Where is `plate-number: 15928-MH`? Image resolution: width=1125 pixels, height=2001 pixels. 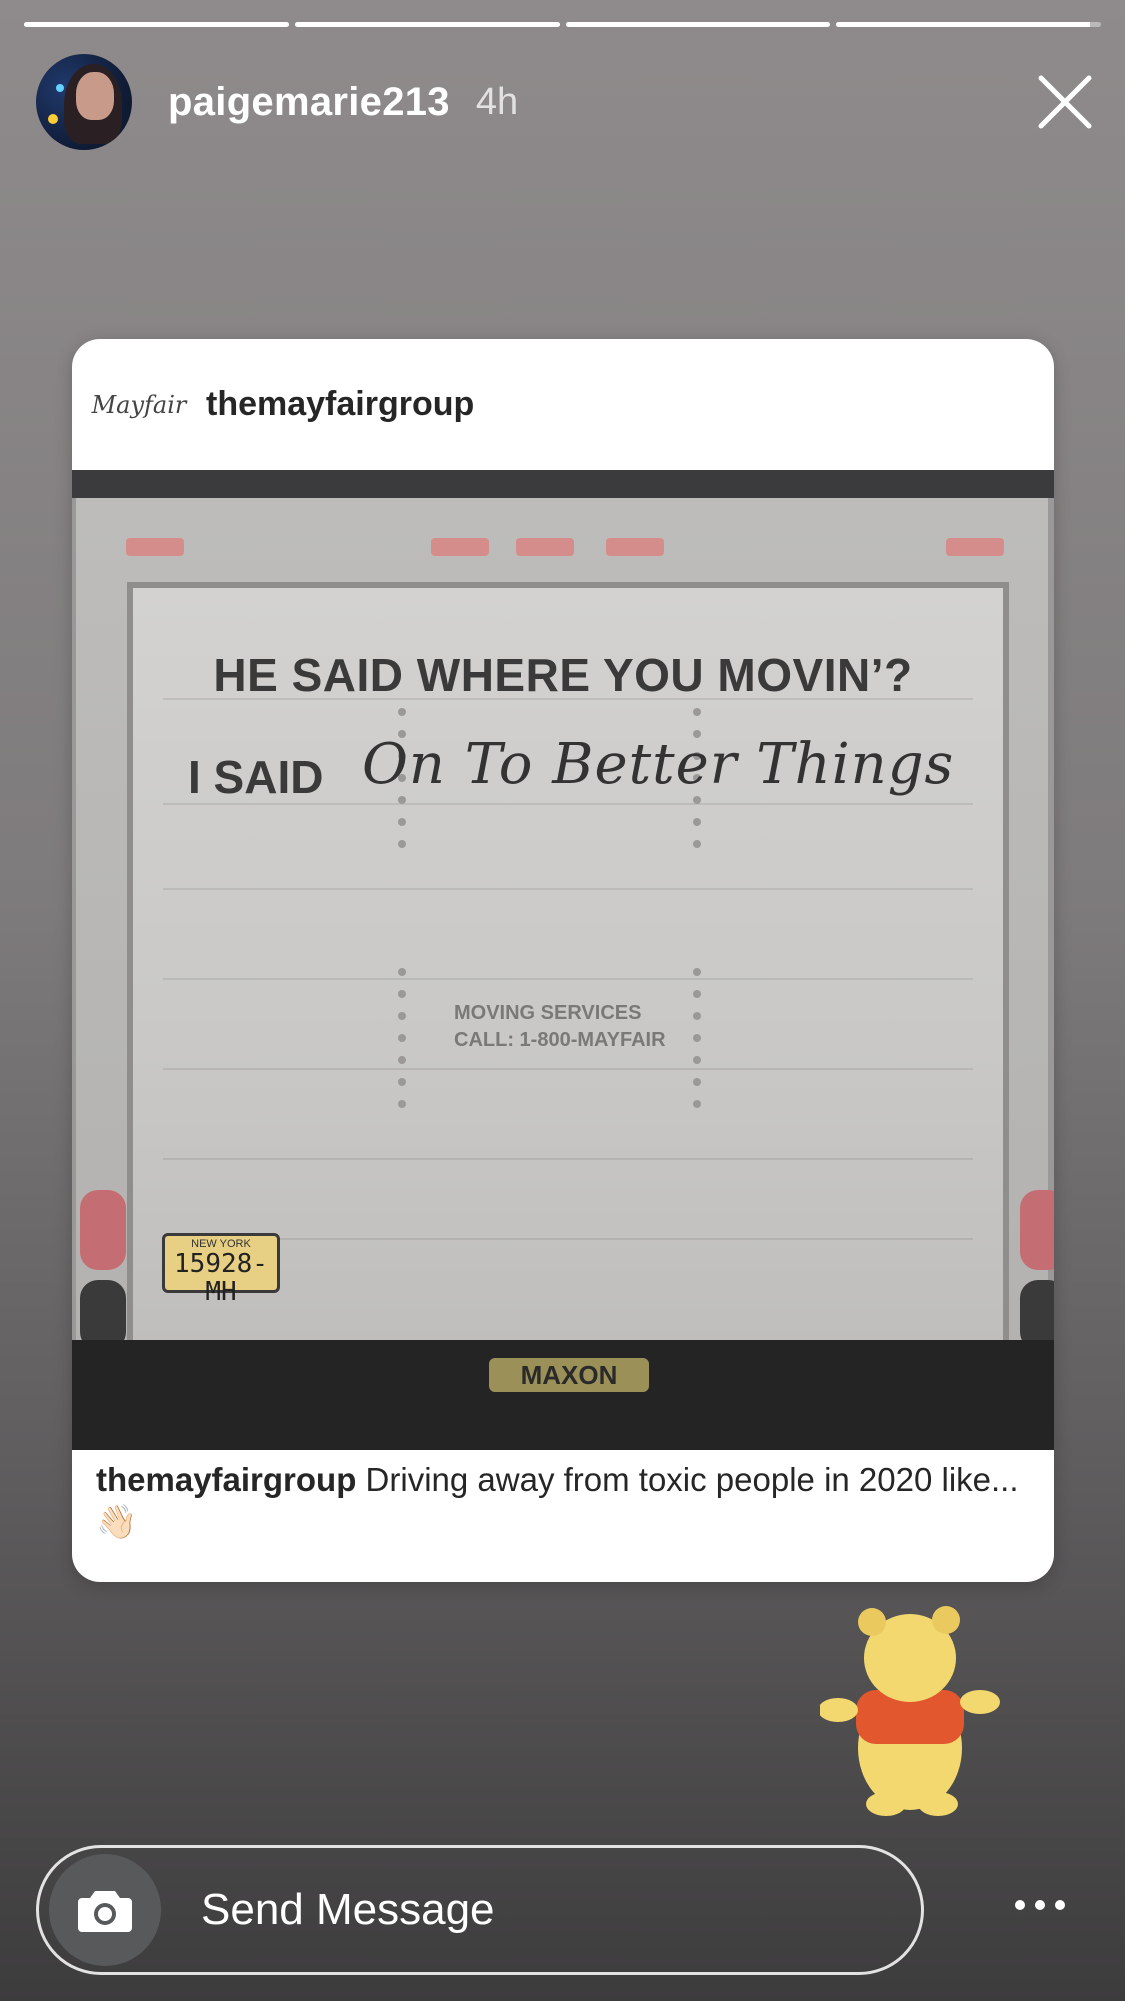 plate-number: 15928-MH is located at coordinates (221, 1278).